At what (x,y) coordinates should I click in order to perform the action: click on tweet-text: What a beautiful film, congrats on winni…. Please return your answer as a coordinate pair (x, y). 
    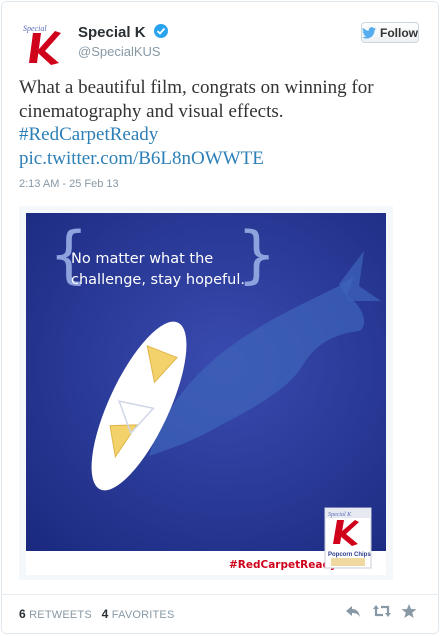
    Looking at the image, I should click on (219, 123).